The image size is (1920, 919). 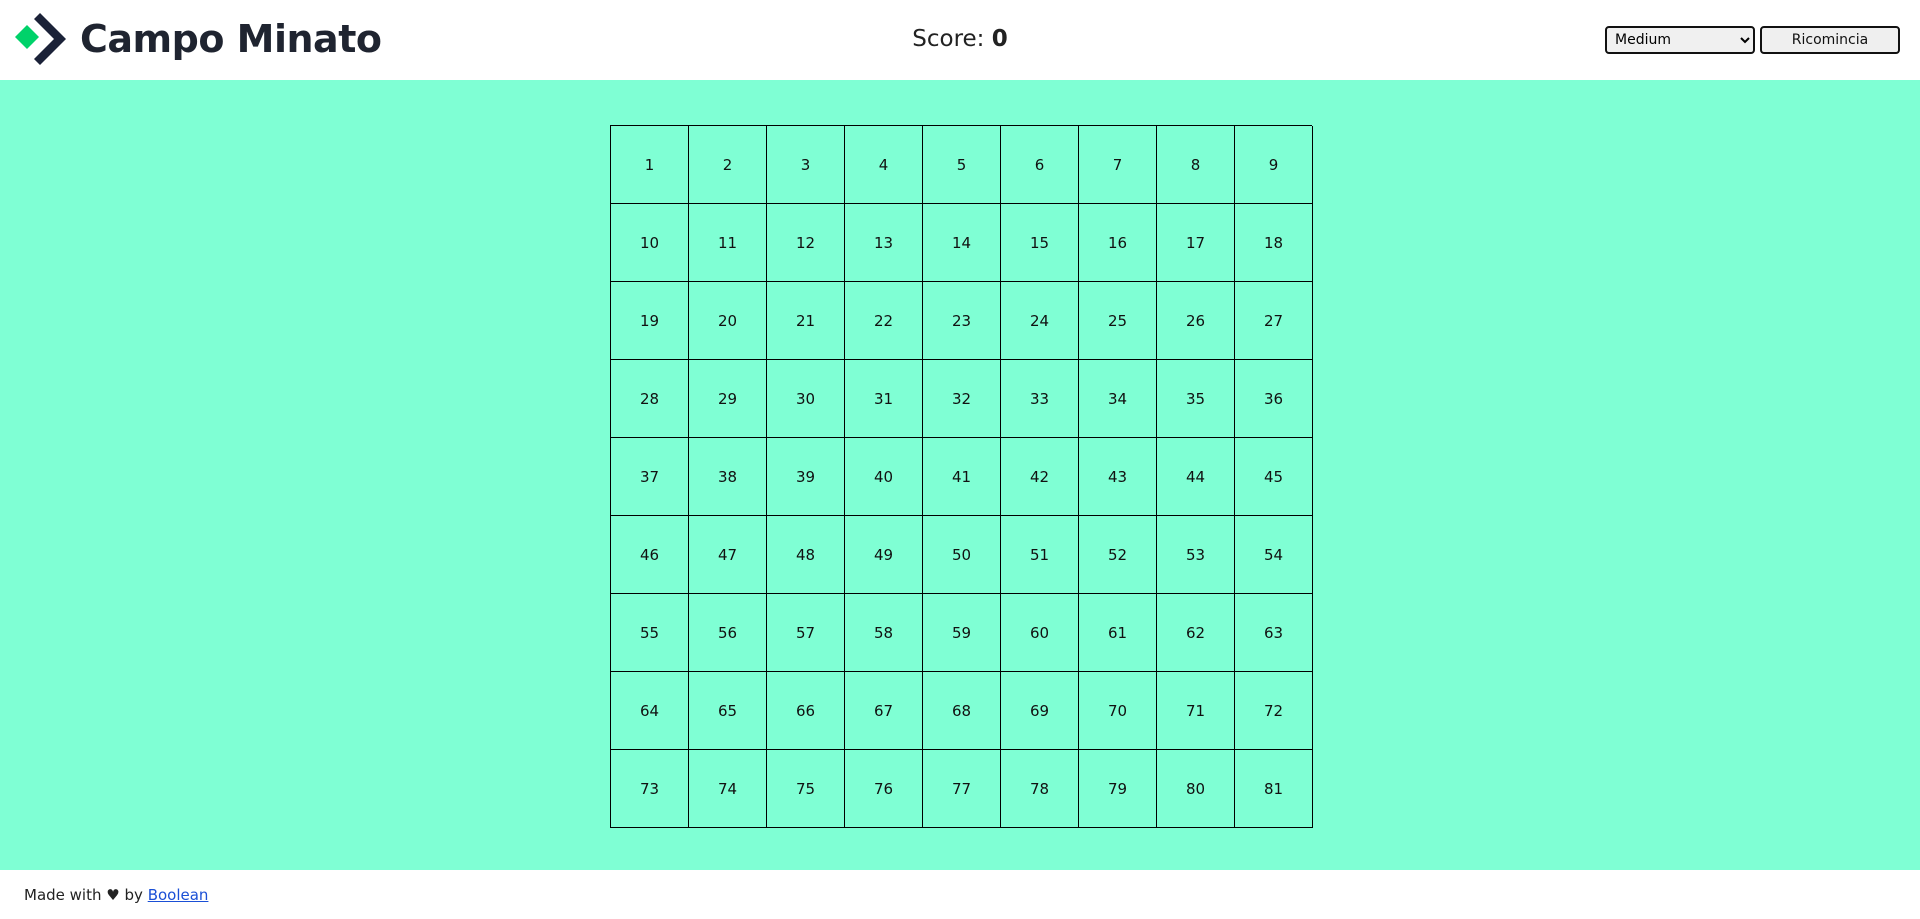 I want to click on grid-cell: 72, so click(x=1274, y=711).